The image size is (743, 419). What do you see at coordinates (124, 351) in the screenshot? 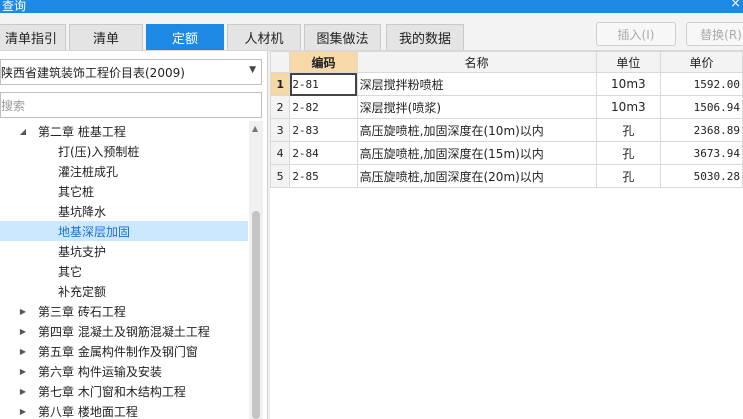
I see `tree-node-chapter-5: ▶ 第五章 金属构件制作及钢门窗` at bounding box center [124, 351].